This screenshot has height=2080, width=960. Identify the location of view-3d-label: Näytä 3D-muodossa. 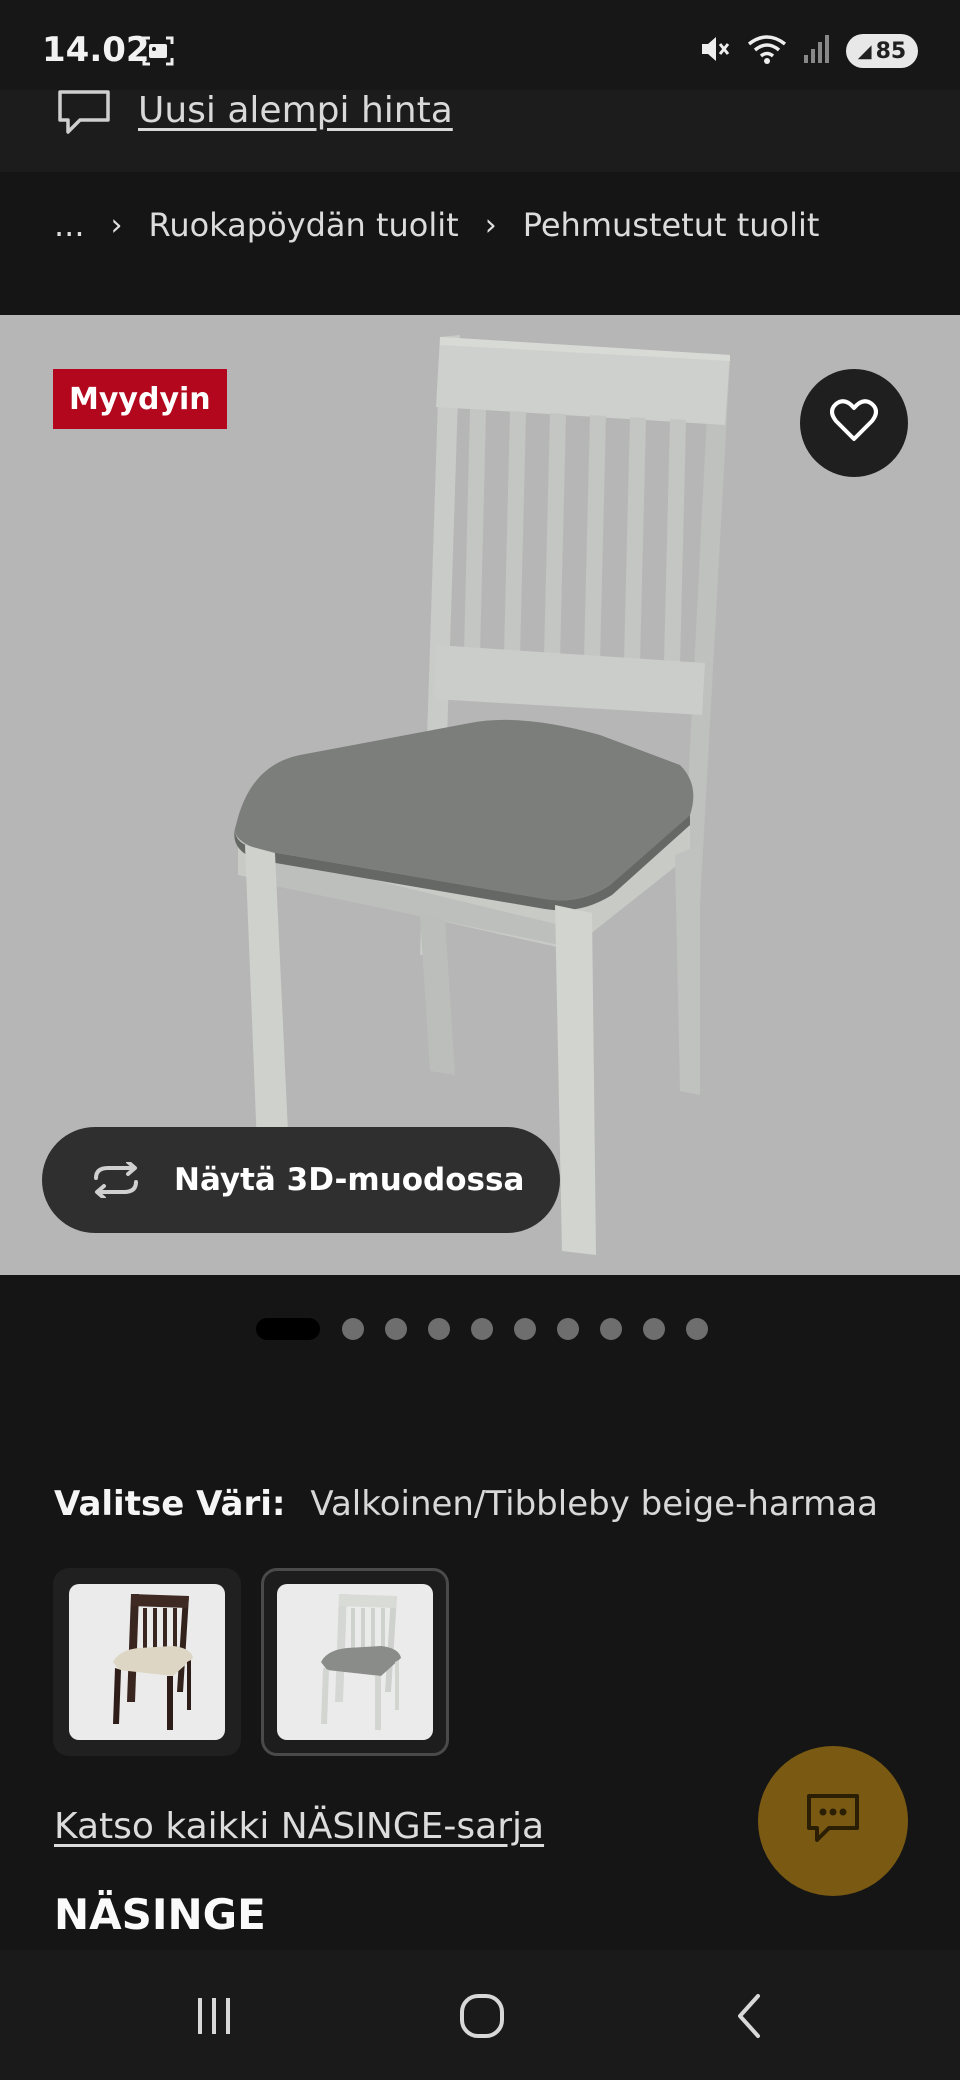
(349, 1180).